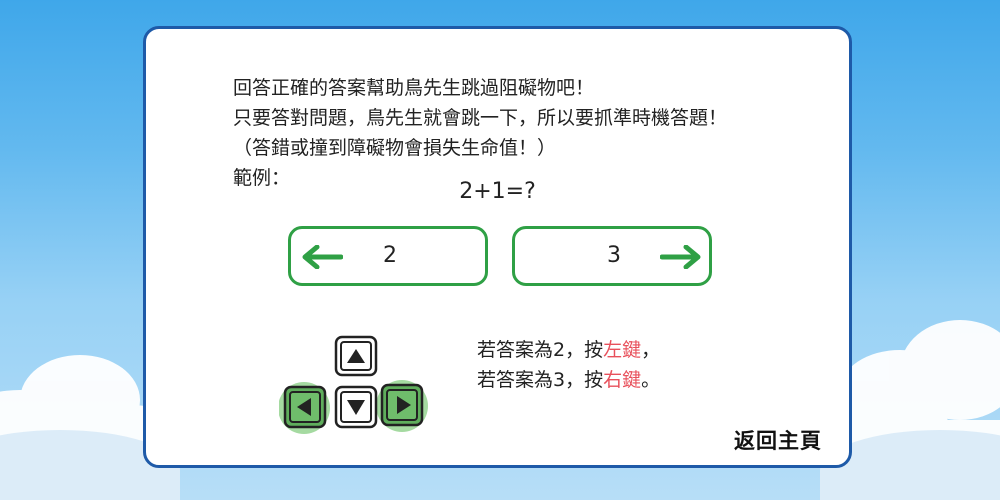 Image resolution: width=1000 pixels, height=500 pixels. I want to click on down-key-icon, so click(356, 407).